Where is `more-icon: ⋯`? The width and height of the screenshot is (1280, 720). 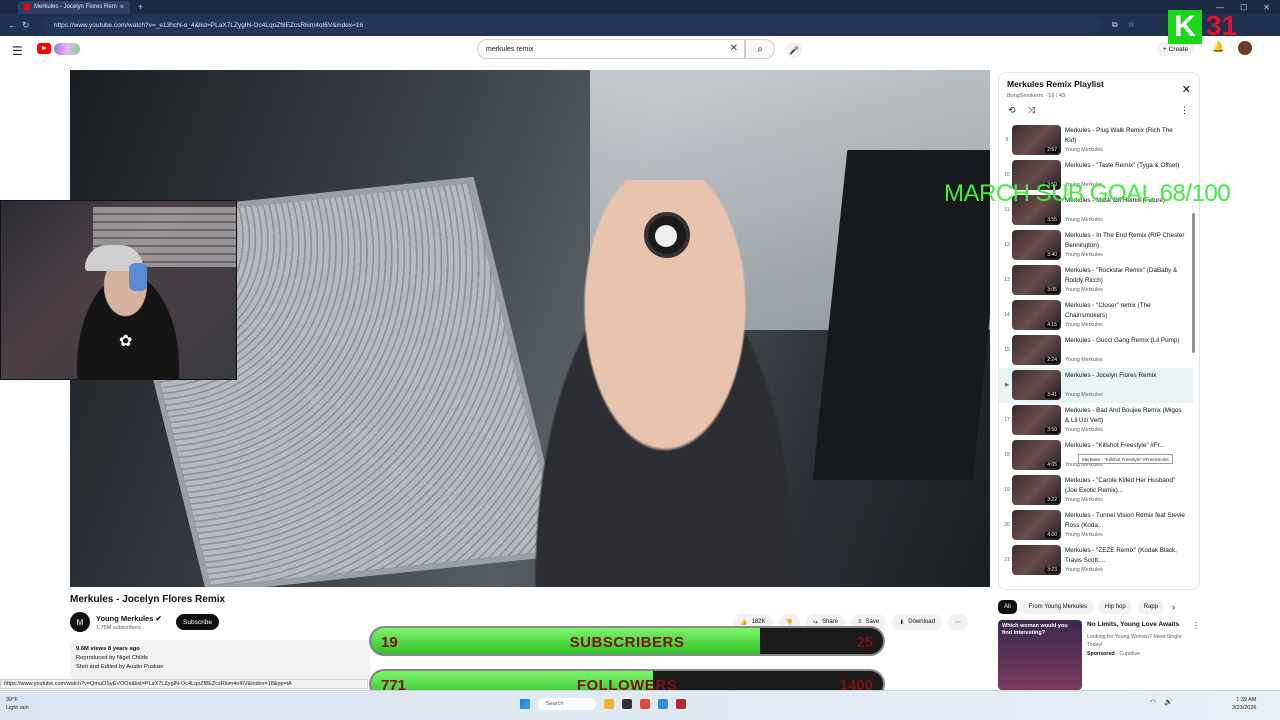
more-icon: ⋯ is located at coordinates (957, 622).